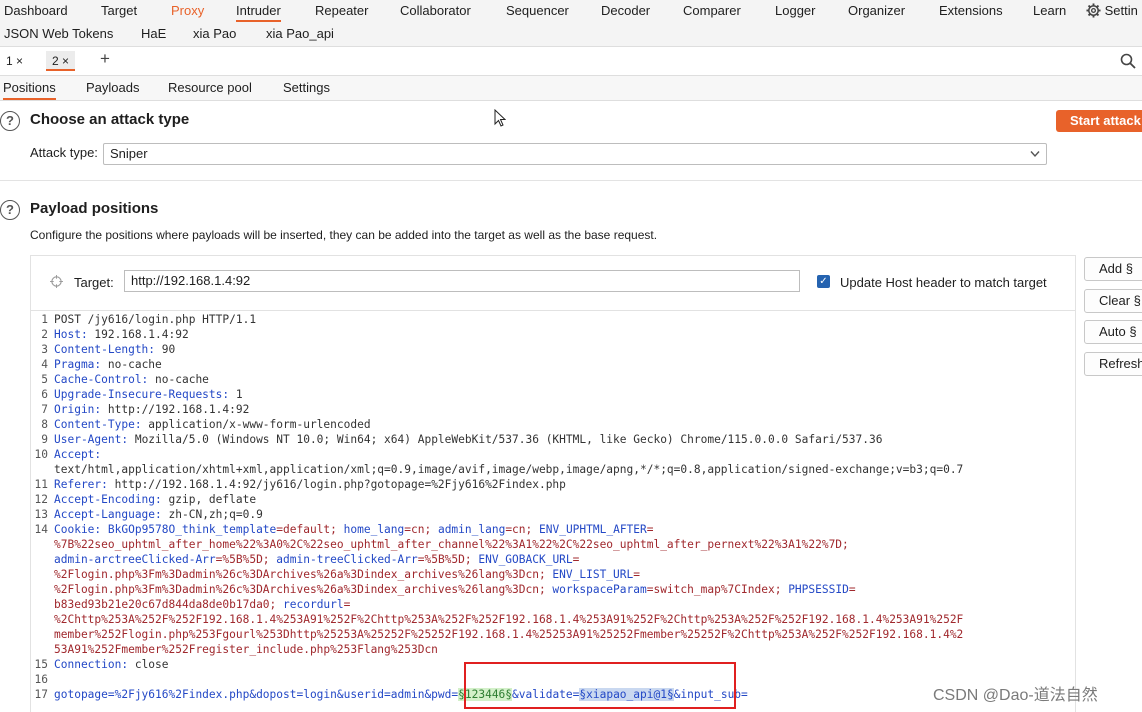  What do you see at coordinates (1093, 10) in the screenshot?
I see `gear-icon` at bounding box center [1093, 10].